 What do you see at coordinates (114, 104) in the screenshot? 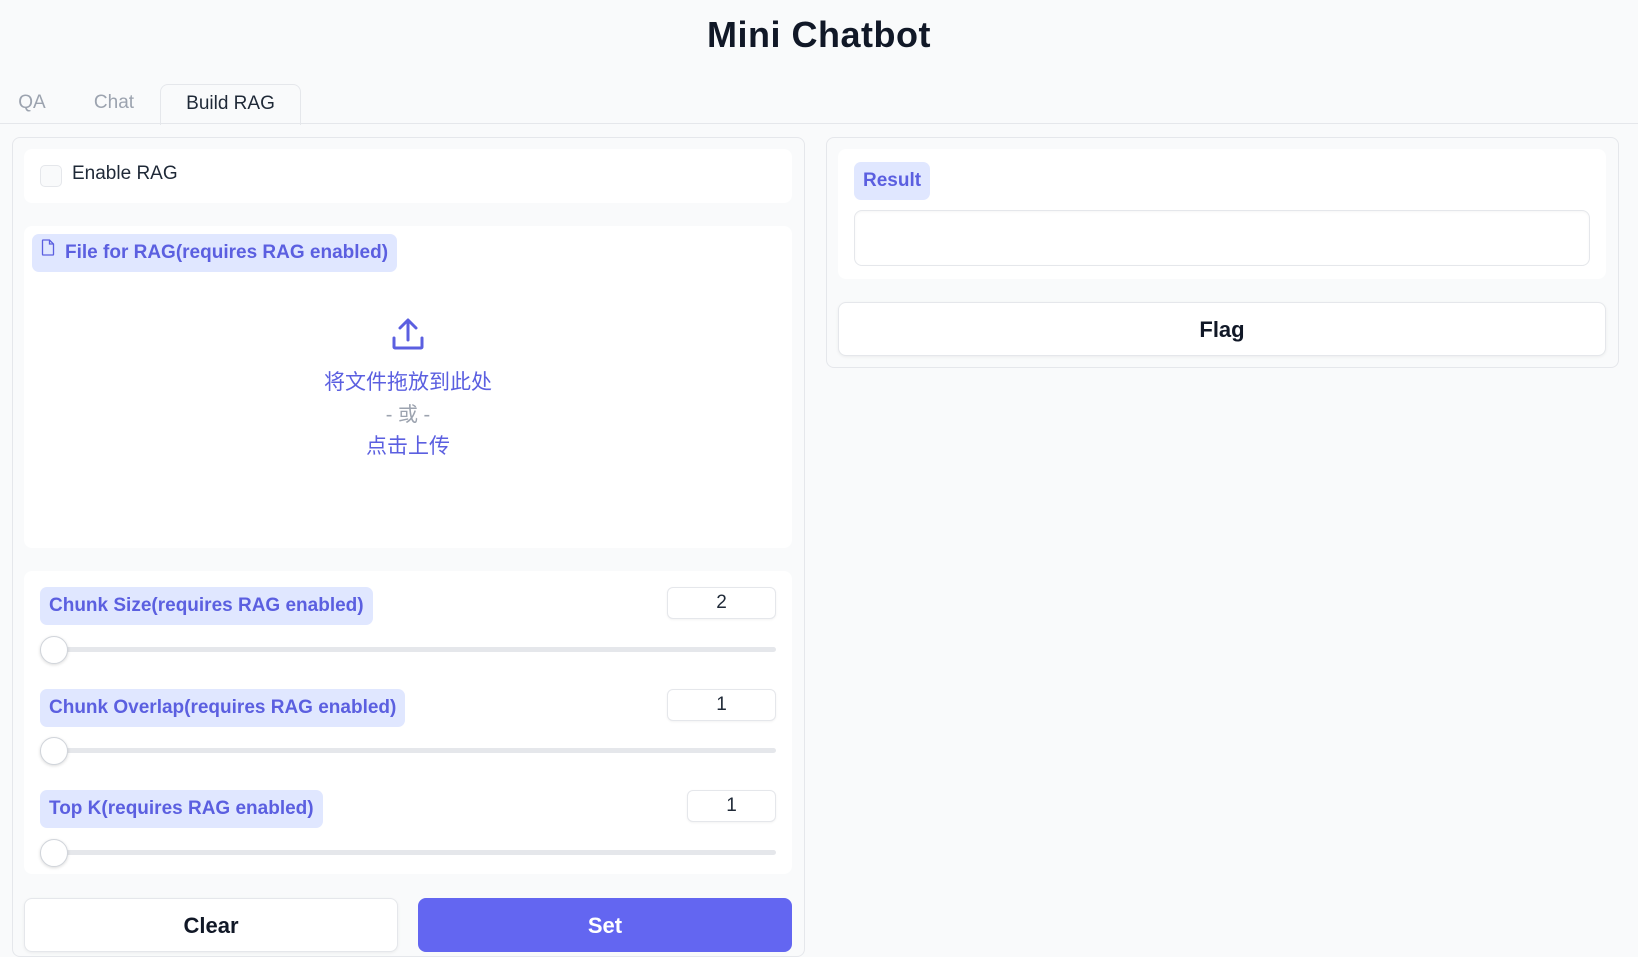
I see `tab-chat: Chat` at bounding box center [114, 104].